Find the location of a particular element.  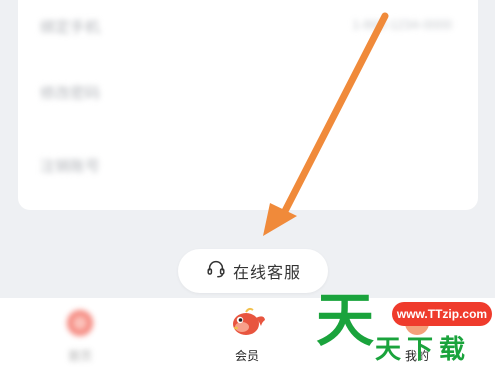

tab-member-label: 会员 is located at coordinates (246, 356).